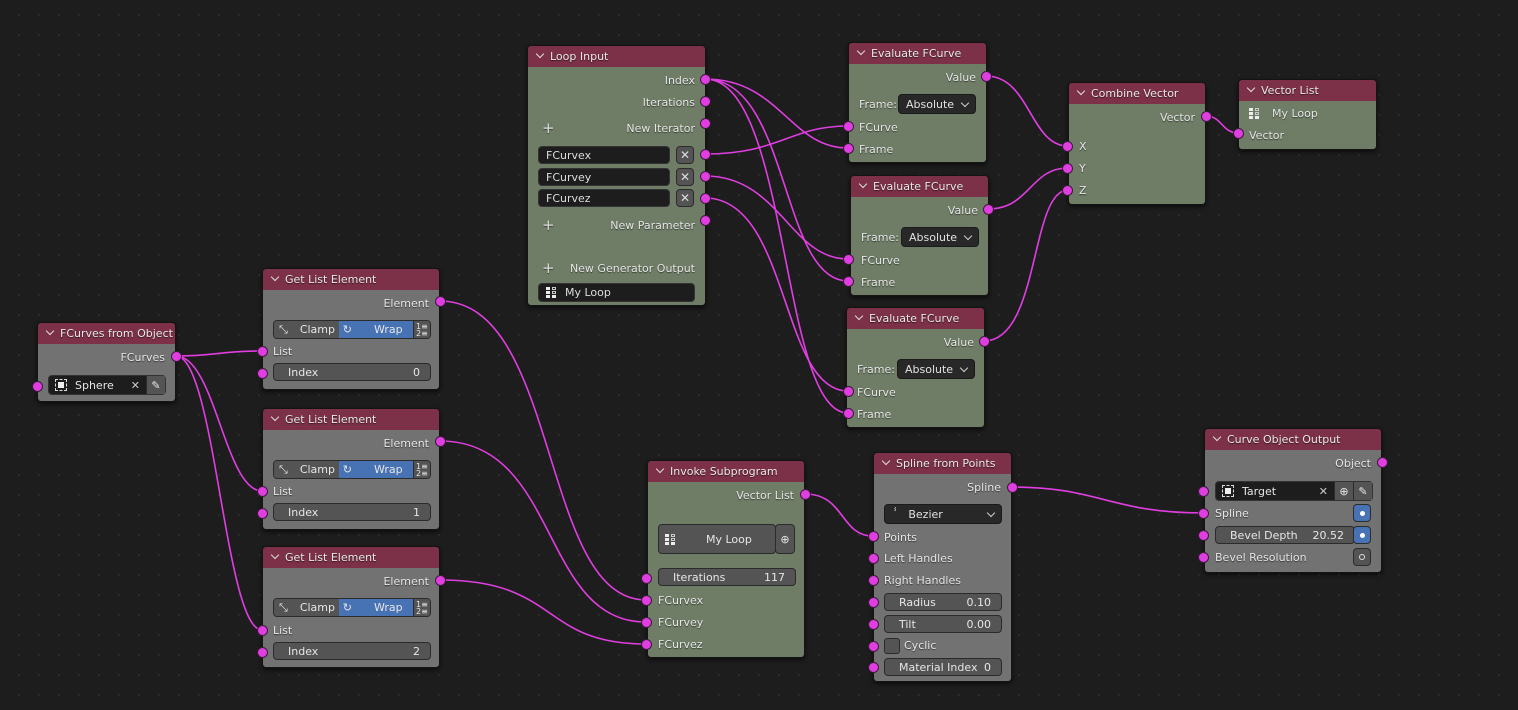 This screenshot has height=710, width=1518. What do you see at coordinates (1067, 190) in the screenshot?
I see `socket-z-in` at bounding box center [1067, 190].